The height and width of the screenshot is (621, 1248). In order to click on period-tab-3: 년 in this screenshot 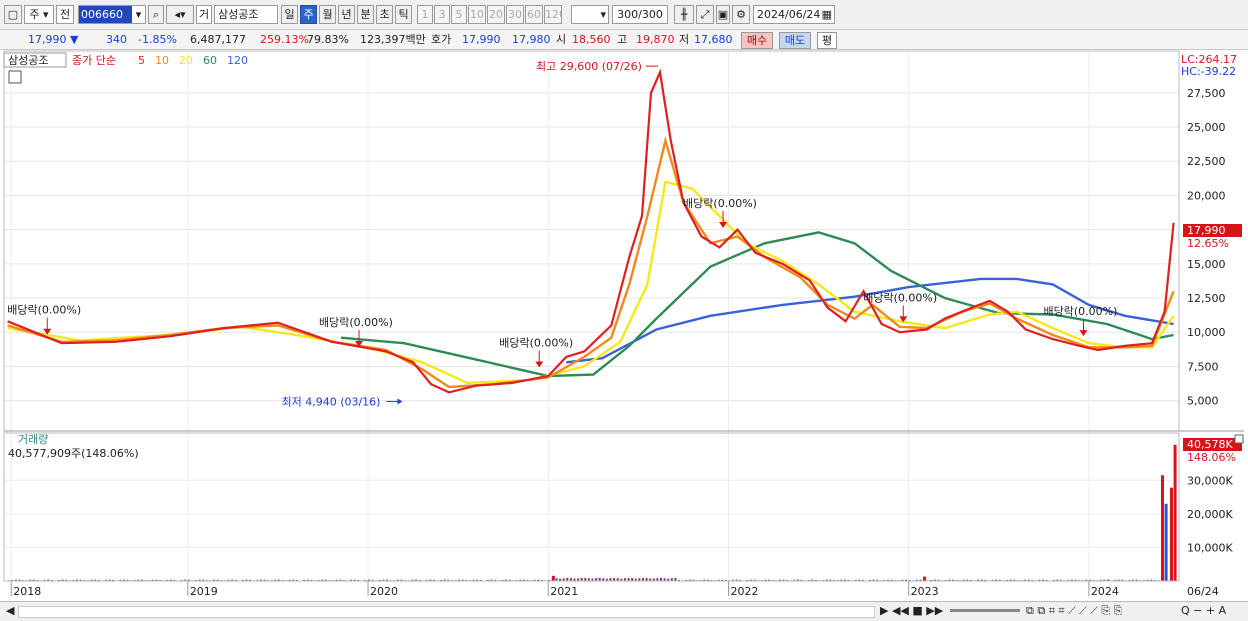, I will do `click(346, 14)`.